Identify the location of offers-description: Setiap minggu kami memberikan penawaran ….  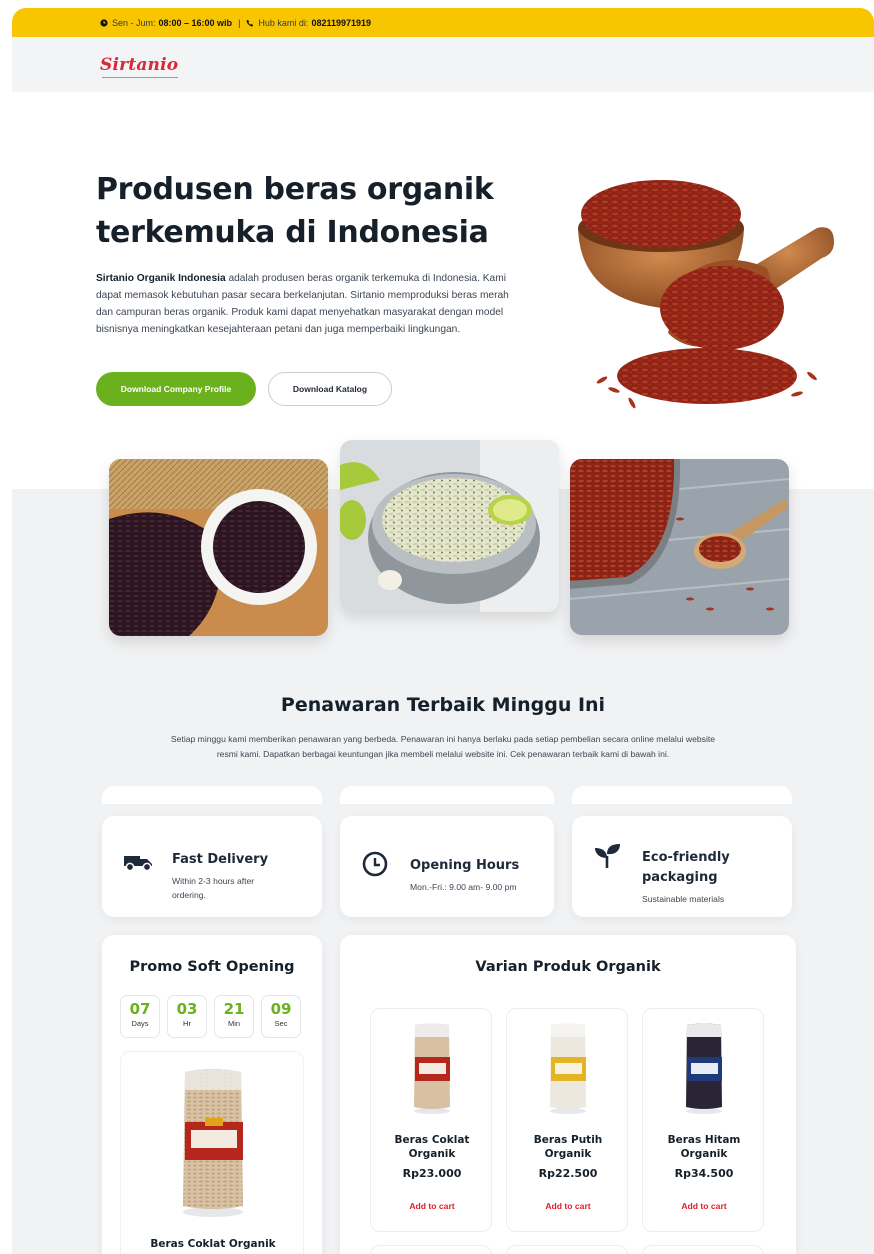
(443, 746).